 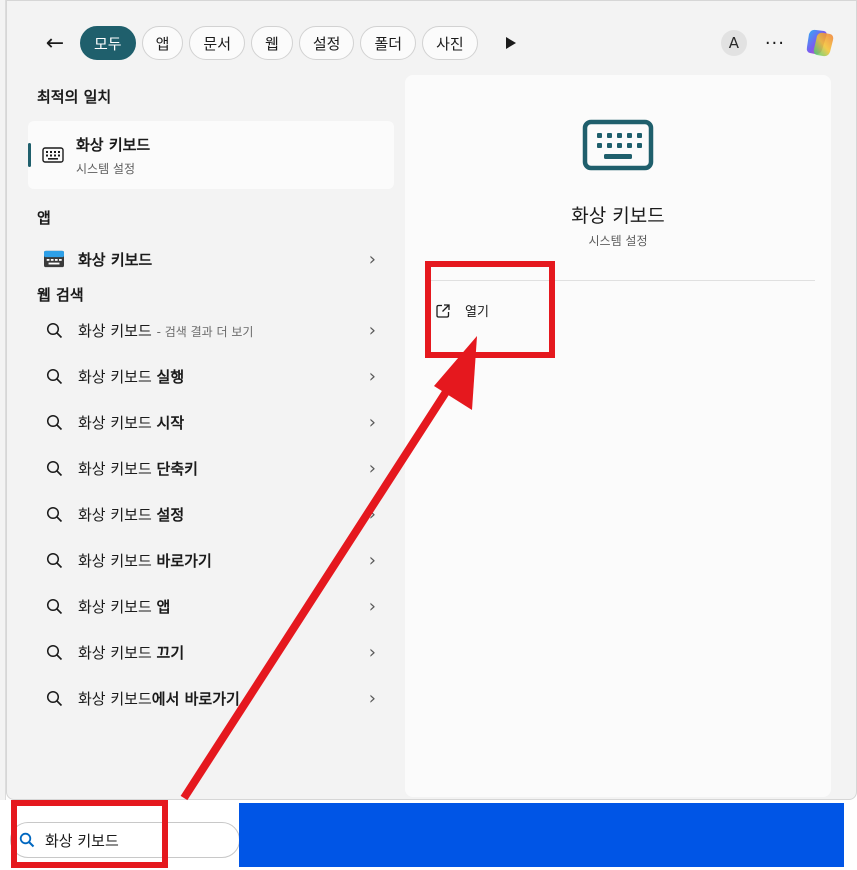 What do you see at coordinates (211, 422) in the screenshot?
I see `web-result-row: 화상 키보드 시작 ›` at bounding box center [211, 422].